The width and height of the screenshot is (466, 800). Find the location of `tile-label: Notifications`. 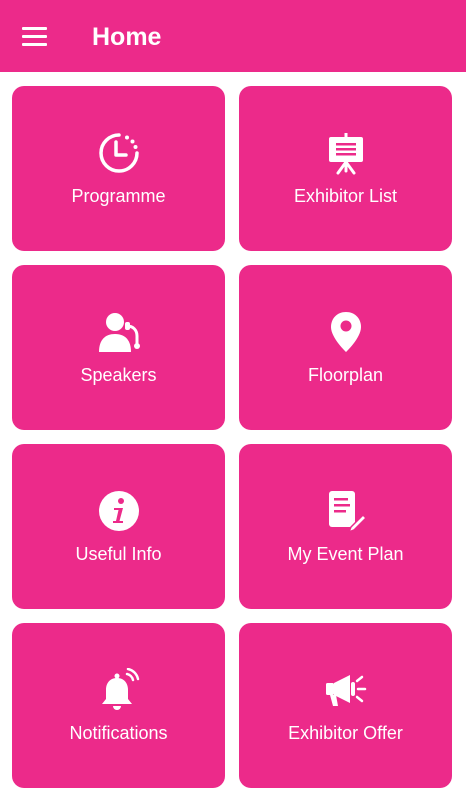

tile-label: Notifications is located at coordinates (118, 733).